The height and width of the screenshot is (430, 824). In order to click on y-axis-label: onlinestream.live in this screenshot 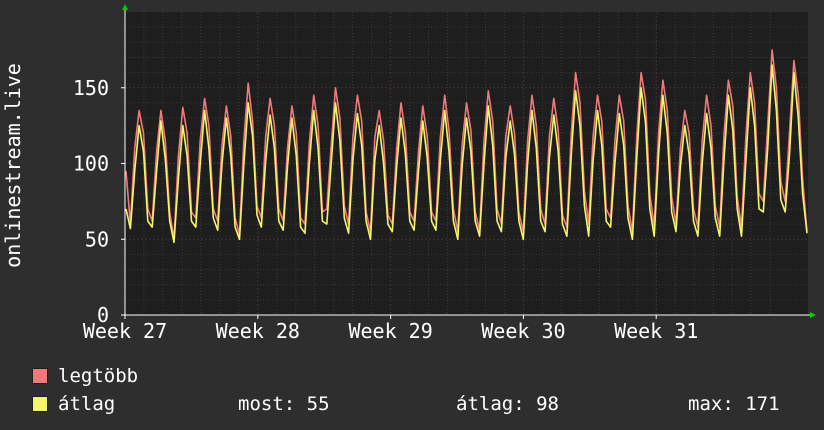, I will do `click(13, 165)`.